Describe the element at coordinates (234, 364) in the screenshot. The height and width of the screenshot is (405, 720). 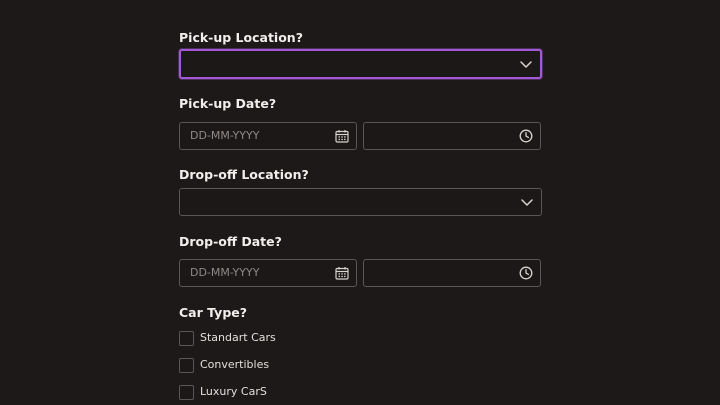
I see `convertibles-label: Convertibles` at that location.